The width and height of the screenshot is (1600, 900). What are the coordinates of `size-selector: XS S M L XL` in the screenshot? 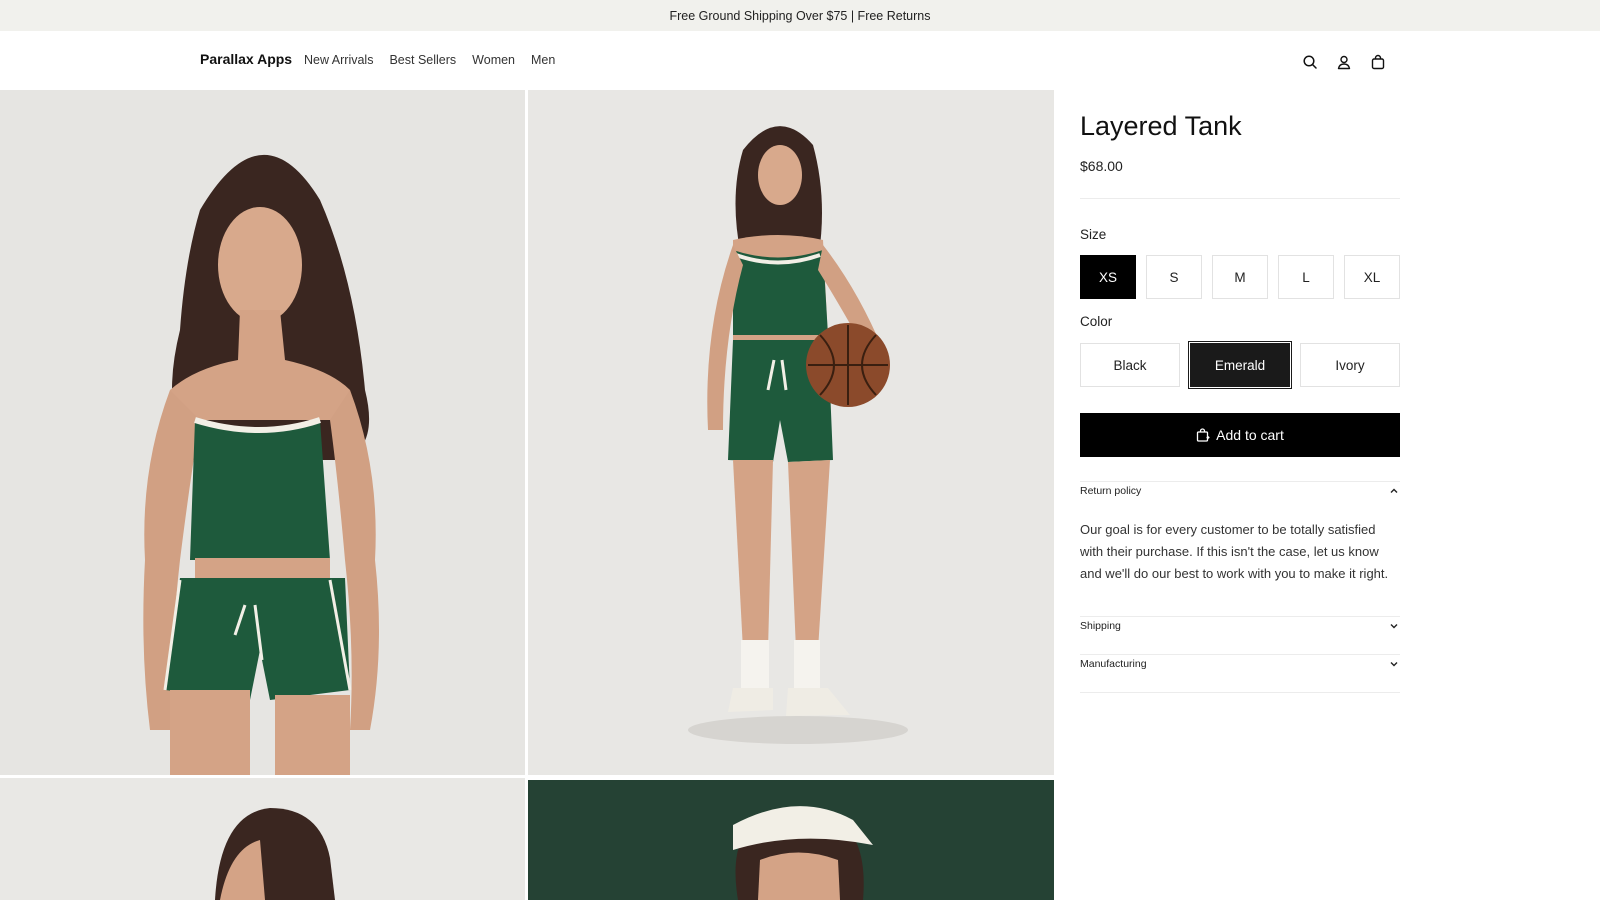 It's located at (1240, 277).